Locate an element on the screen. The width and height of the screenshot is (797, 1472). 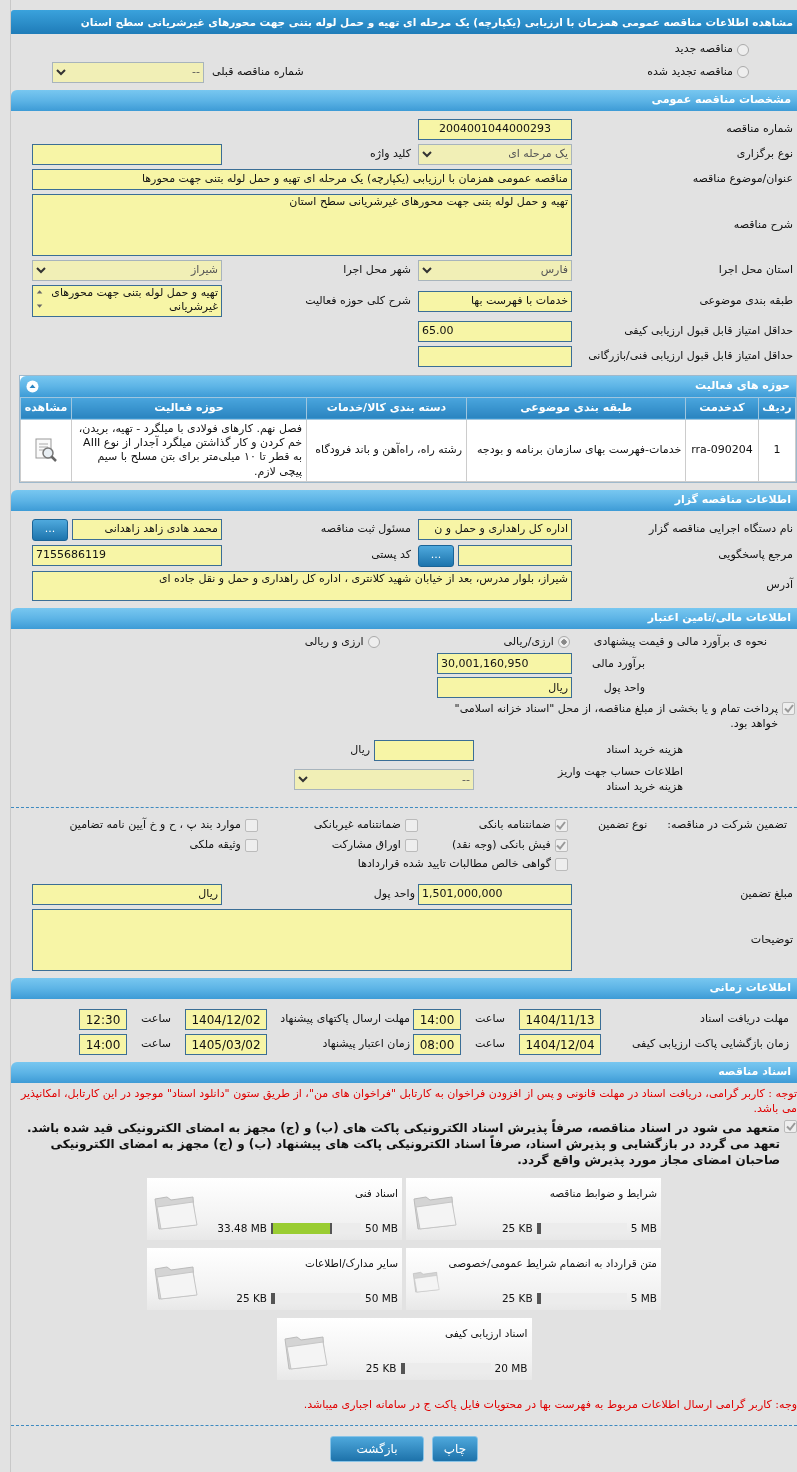
time-field: 08:00 is located at coordinates (437, 1045).